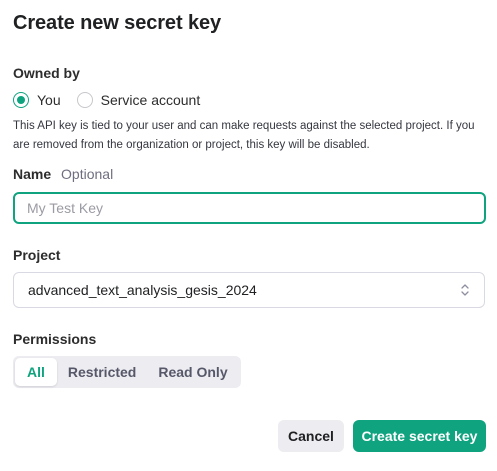 The image size is (497, 471). Describe the element at coordinates (36, 372) in the screenshot. I see `permission-option-all: All` at that location.